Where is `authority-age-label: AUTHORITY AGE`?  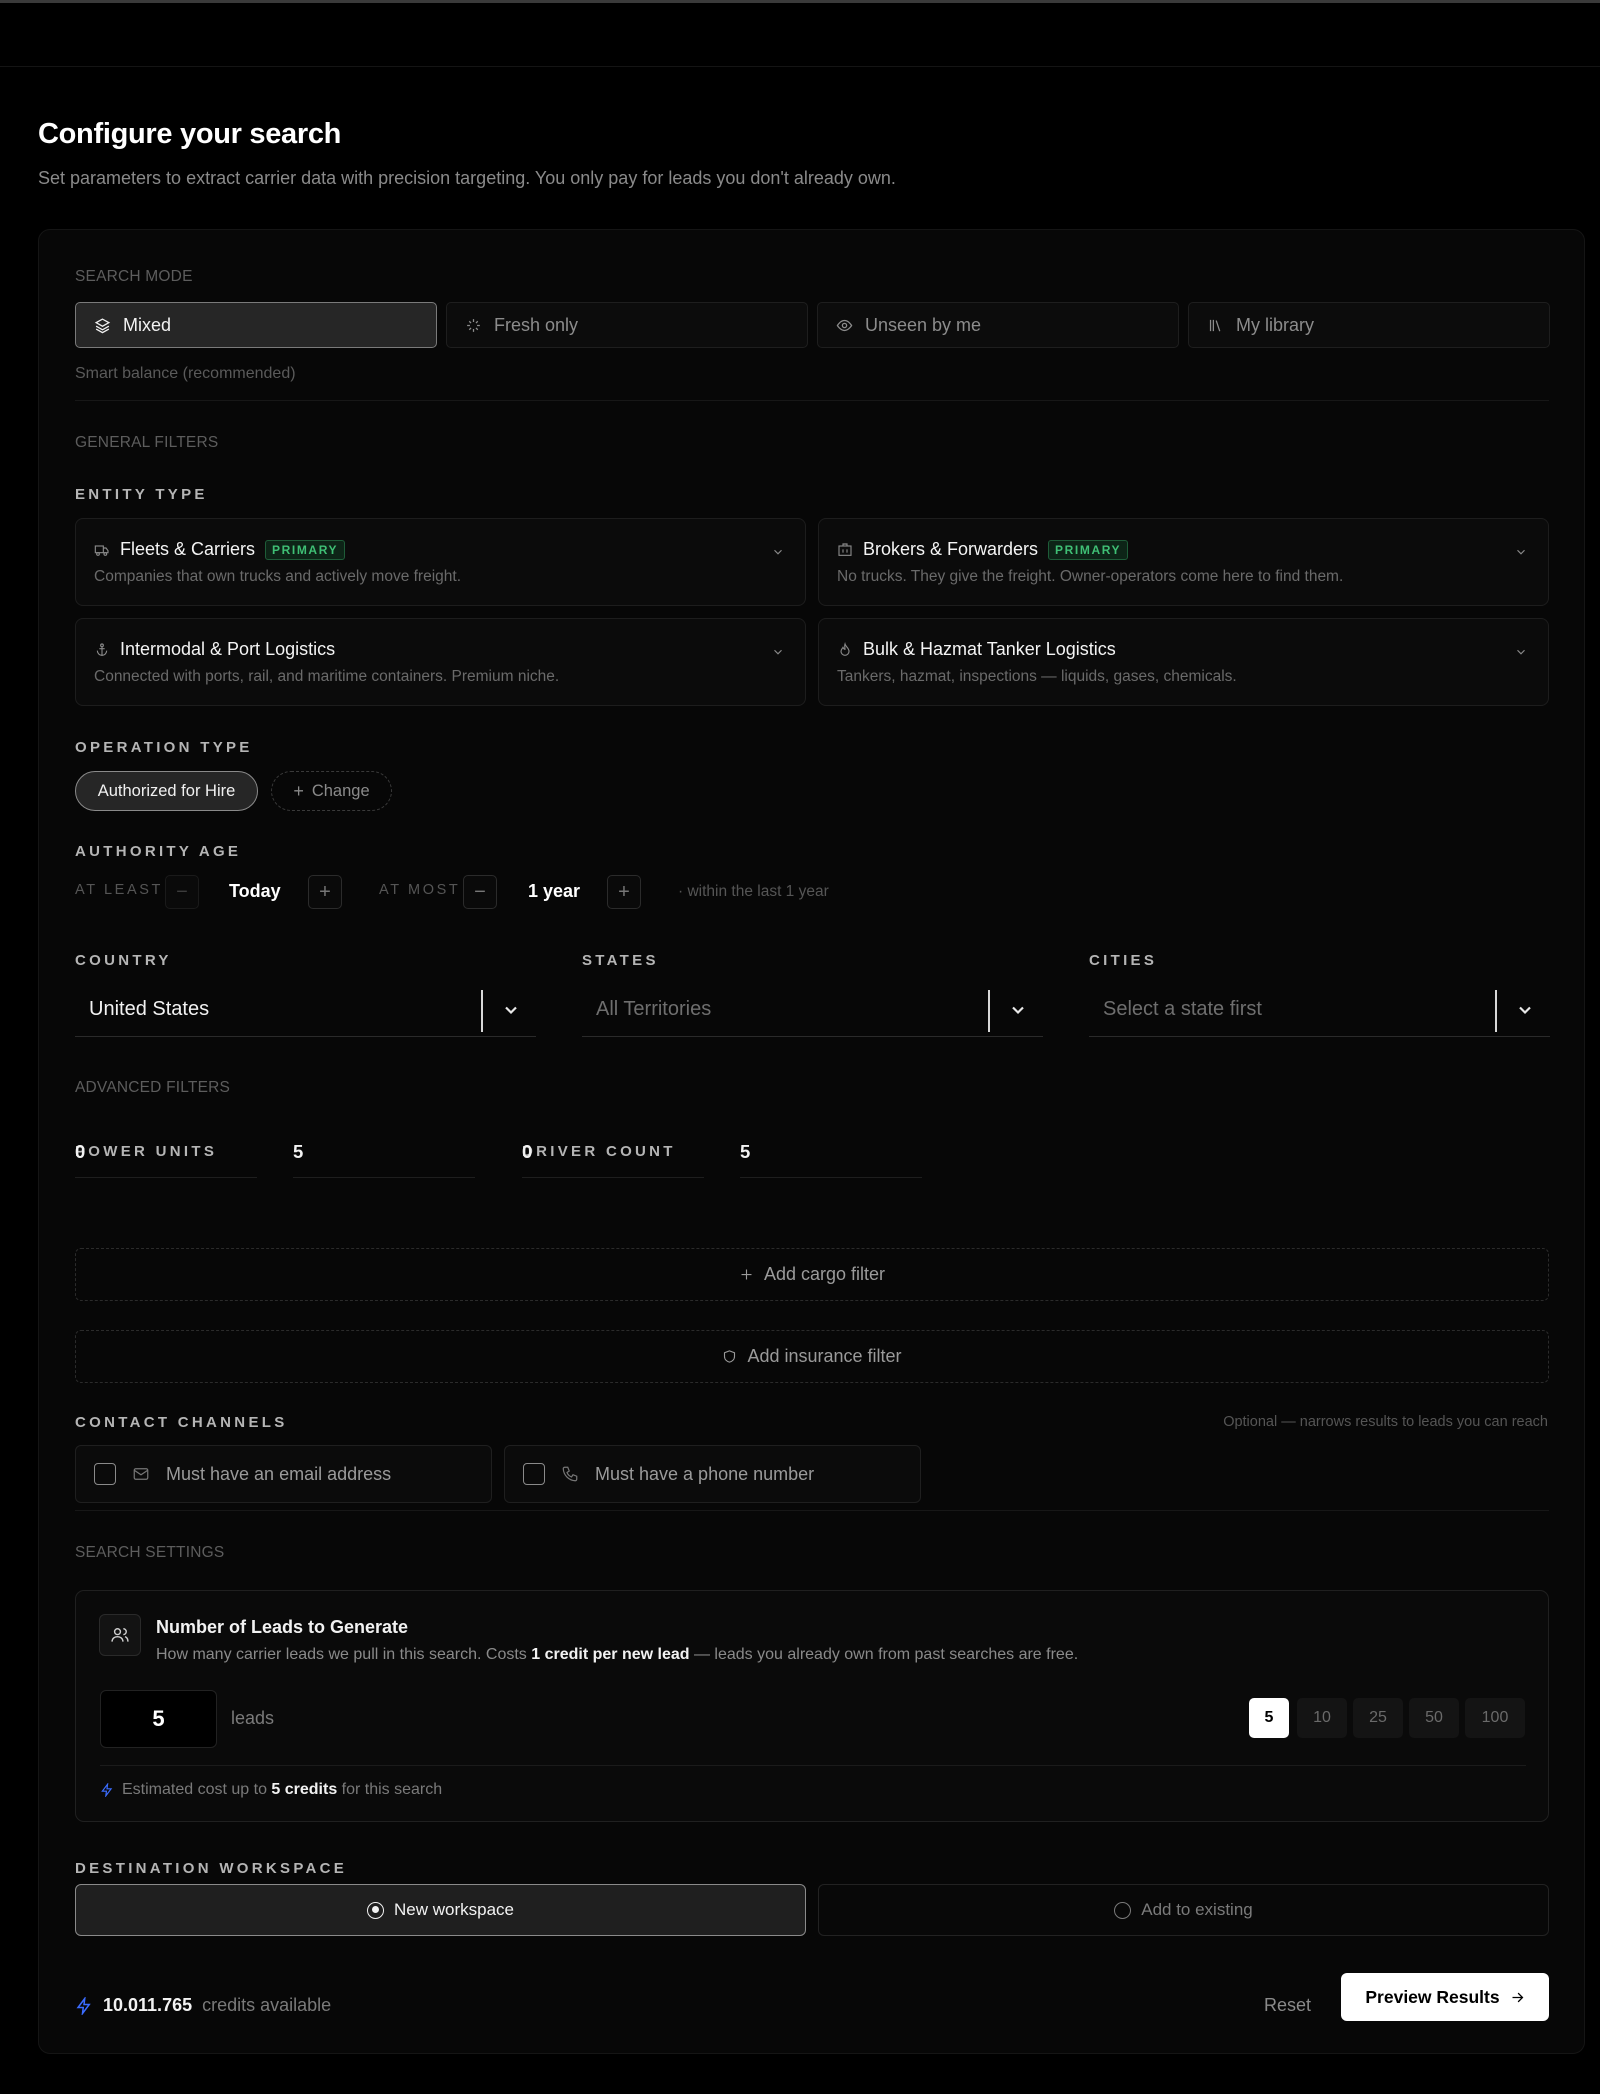
authority-age-label: AUTHORITY AGE is located at coordinates (158, 851).